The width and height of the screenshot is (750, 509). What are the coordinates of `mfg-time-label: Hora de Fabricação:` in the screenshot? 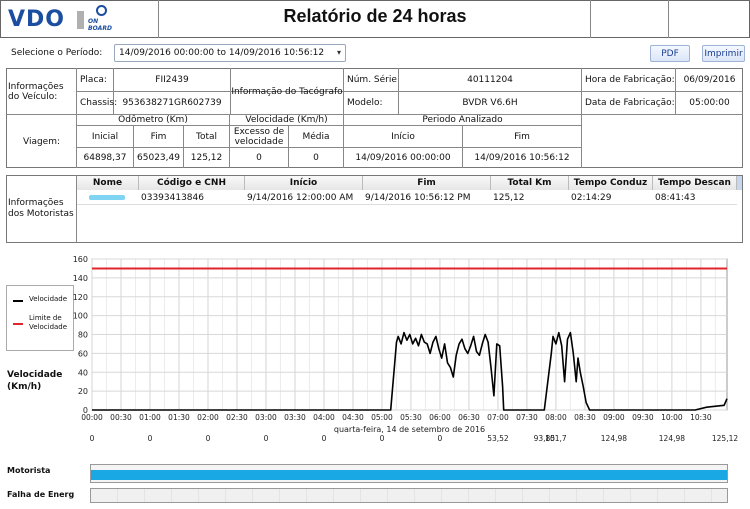 It's located at (630, 80).